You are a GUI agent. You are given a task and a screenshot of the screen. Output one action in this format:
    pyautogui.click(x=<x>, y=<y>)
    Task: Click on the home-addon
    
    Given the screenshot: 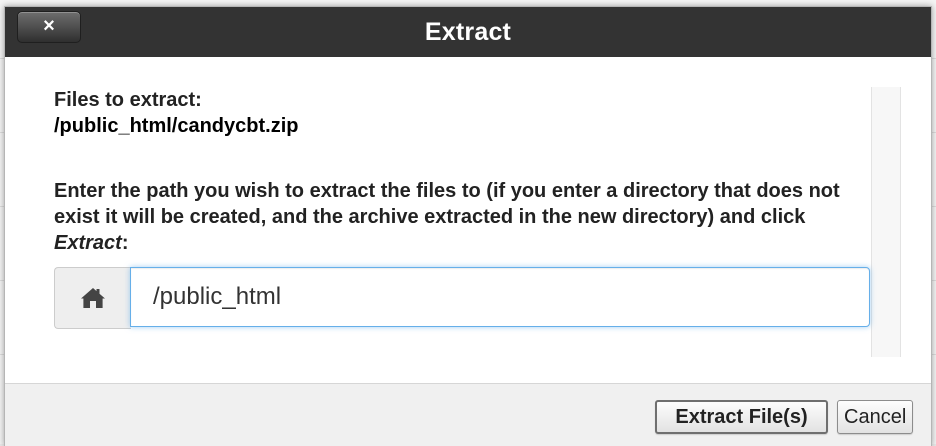 What is the action you would take?
    pyautogui.click(x=92, y=298)
    